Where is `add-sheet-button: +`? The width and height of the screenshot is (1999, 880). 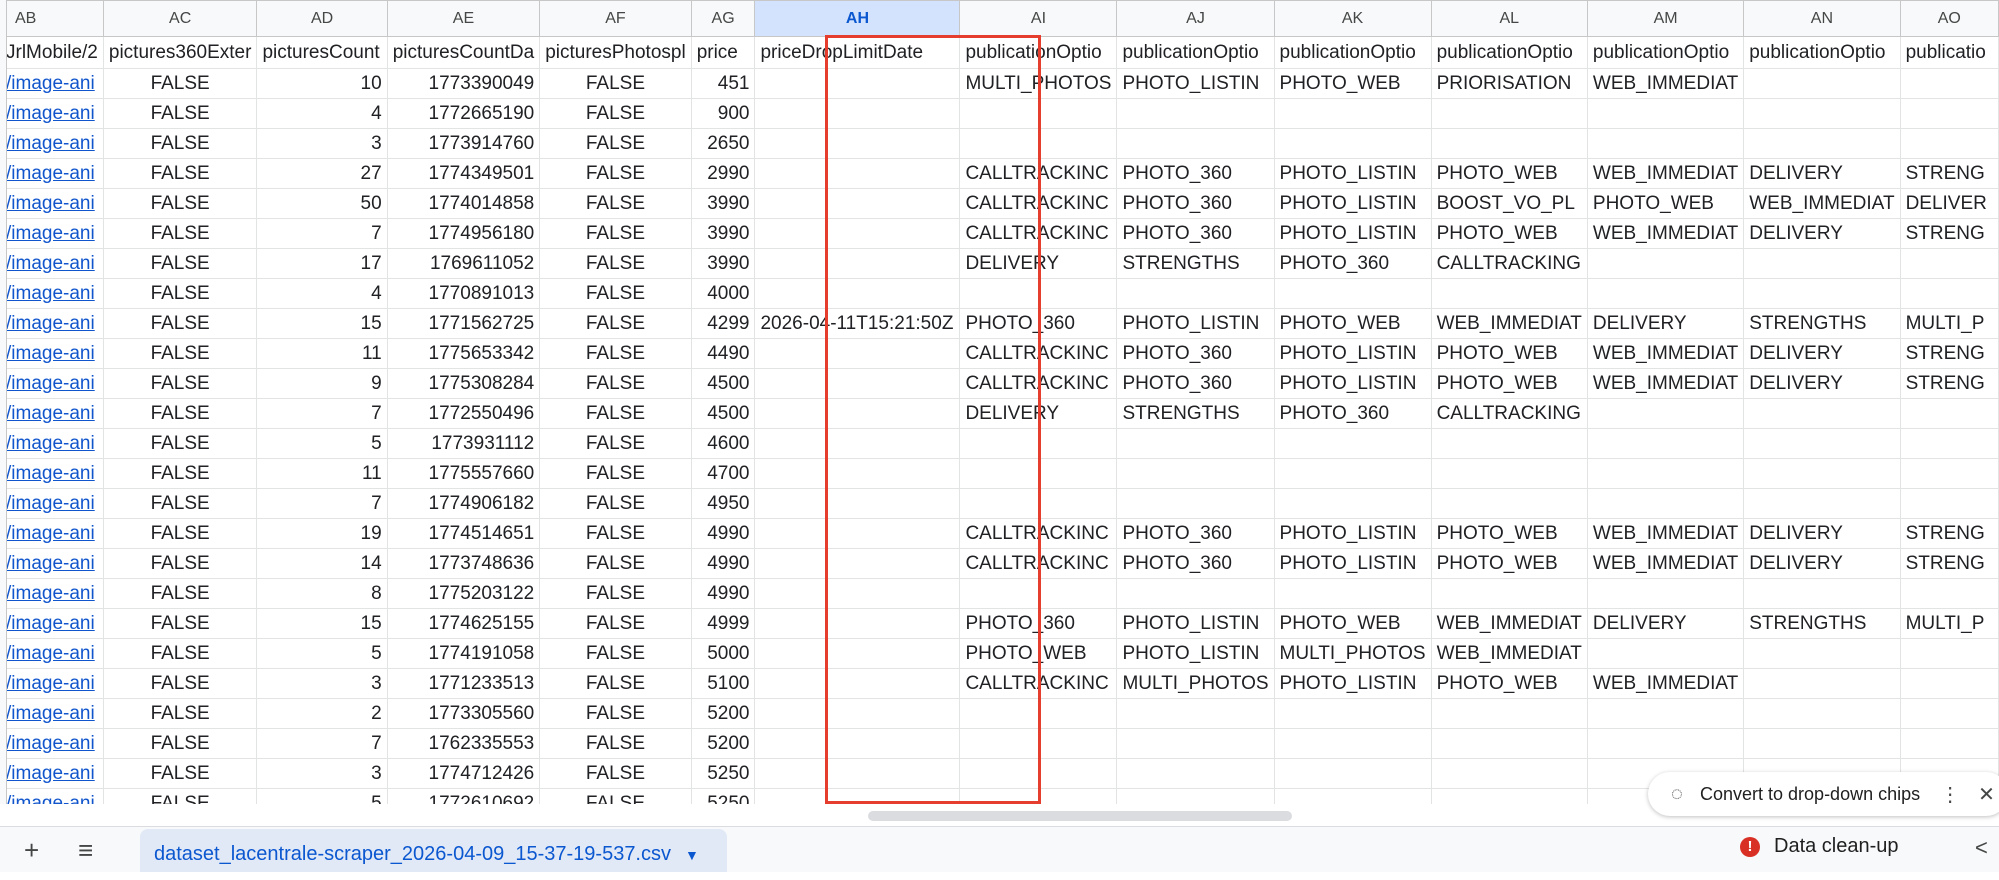 add-sheet-button: + is located at coordinates (31, 850).